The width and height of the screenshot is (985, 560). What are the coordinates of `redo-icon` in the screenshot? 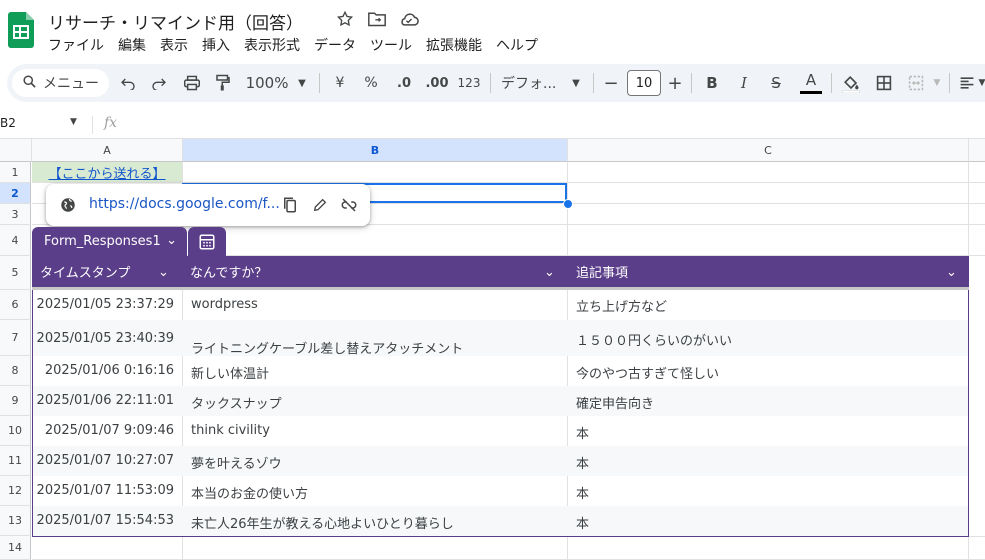 It's located at (159, 83).